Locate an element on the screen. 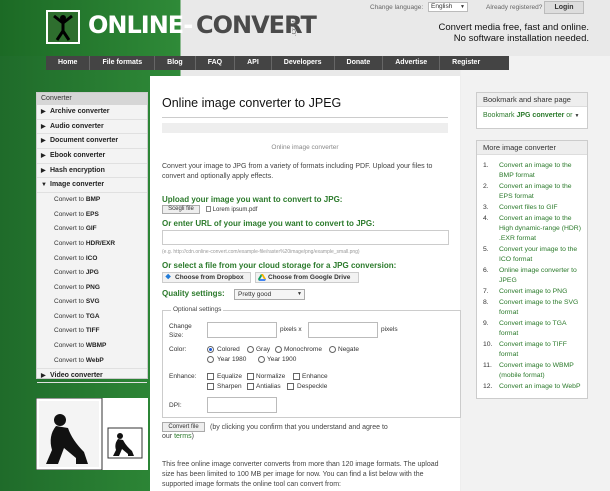 This screenshot has height=491, width=610. color-colored-radio is located at coordinates (210, 349).